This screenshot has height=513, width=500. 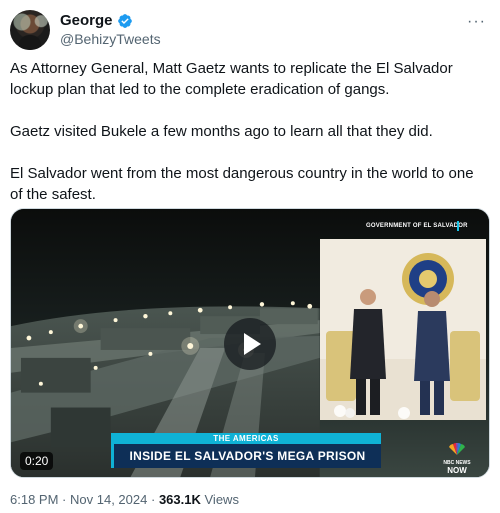 What do you see at coordinates (86, 20) in the screenshot?
I see `display-name: George` at bounding box center [86, 20].